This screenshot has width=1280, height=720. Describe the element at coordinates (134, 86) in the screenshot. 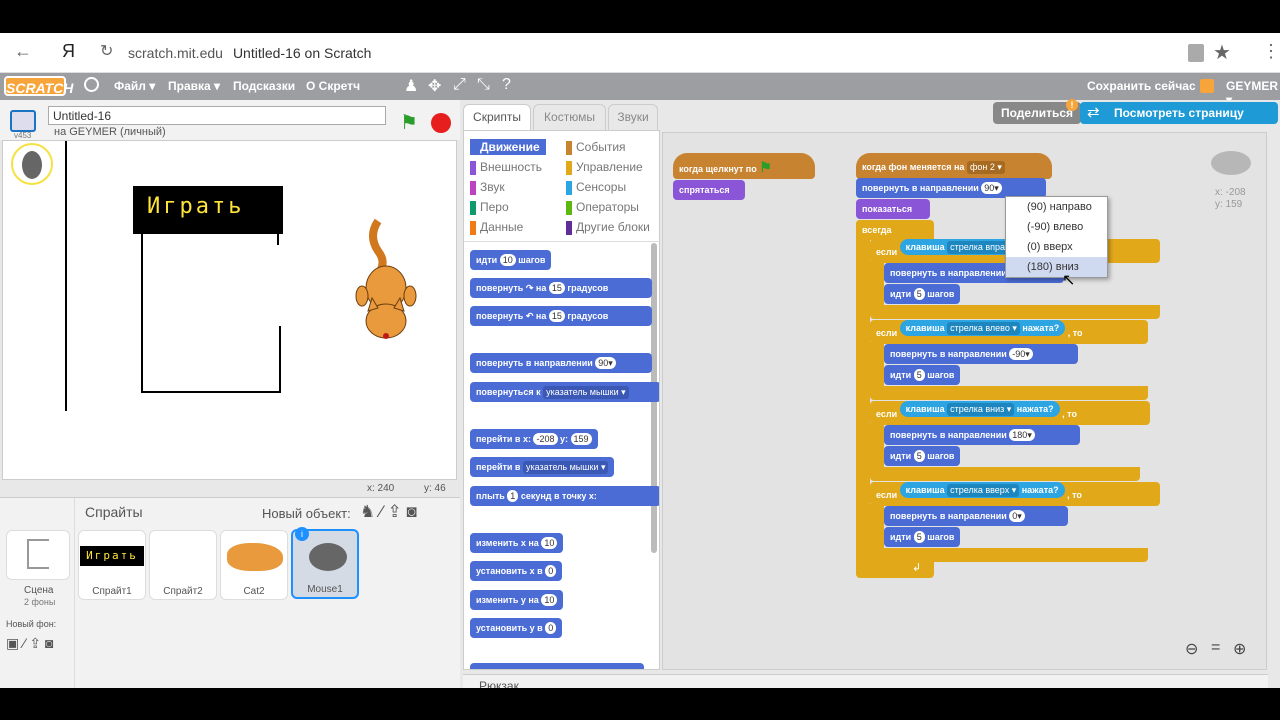

I see `menu-file: Файл ▾` at that location.